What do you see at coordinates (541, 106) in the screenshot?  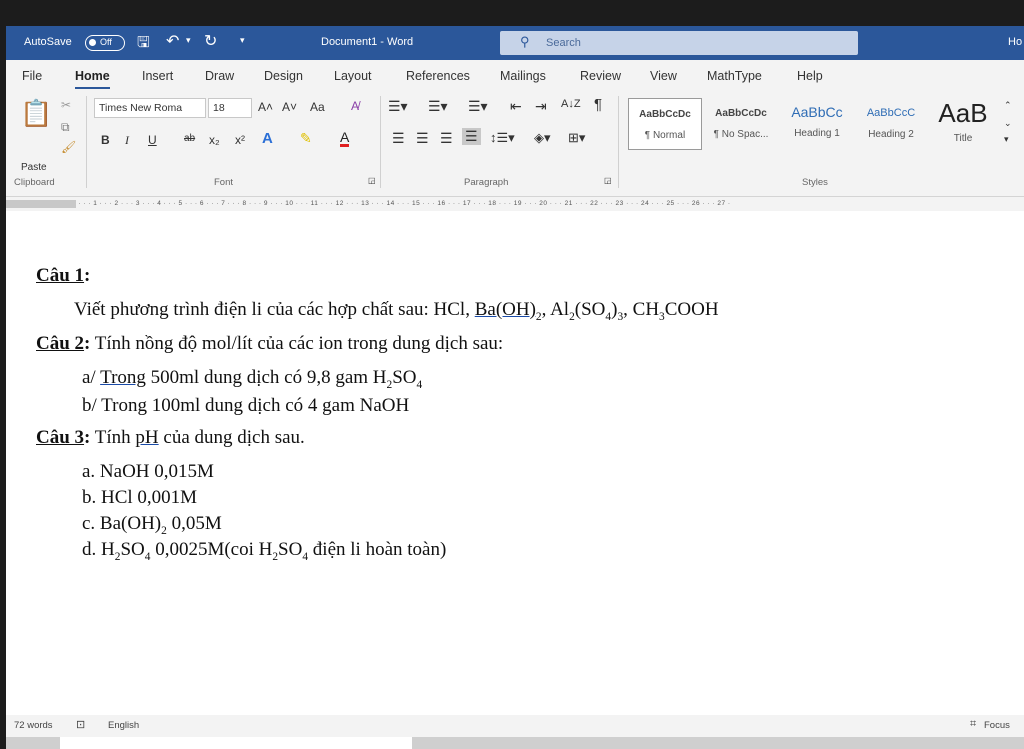 I see `increase-indent-icon: ⇥` at bounding box center [541, 106].